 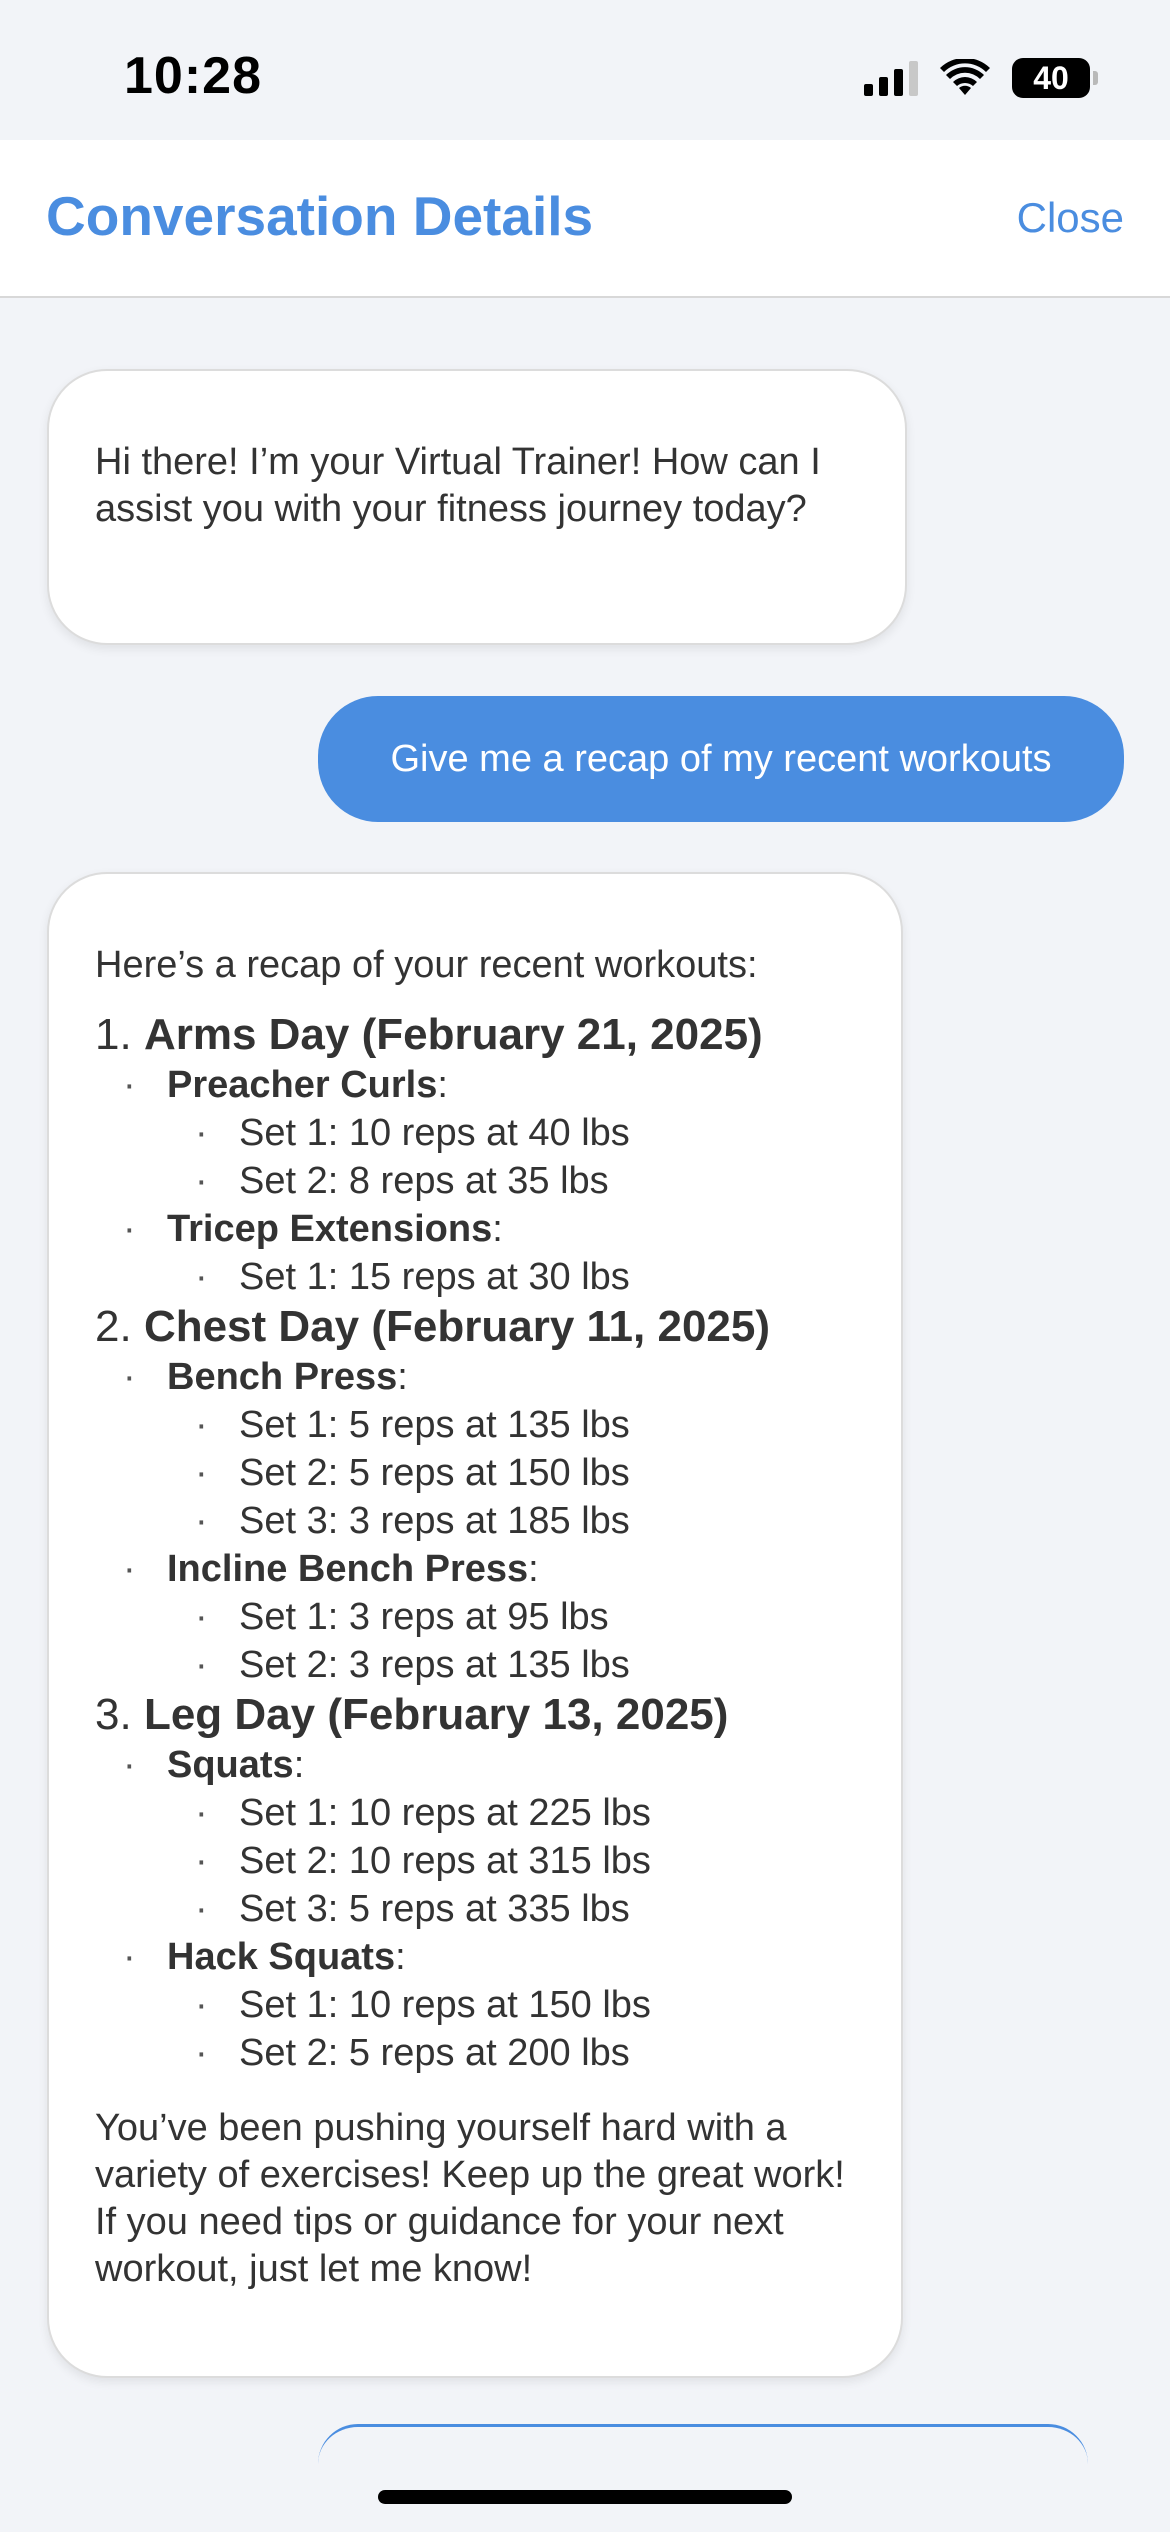 What do you see at coordinates (281, 1957) in the screenshot?
I see `exercise-name: Hack Squats` at bounding box center [281, 1957].